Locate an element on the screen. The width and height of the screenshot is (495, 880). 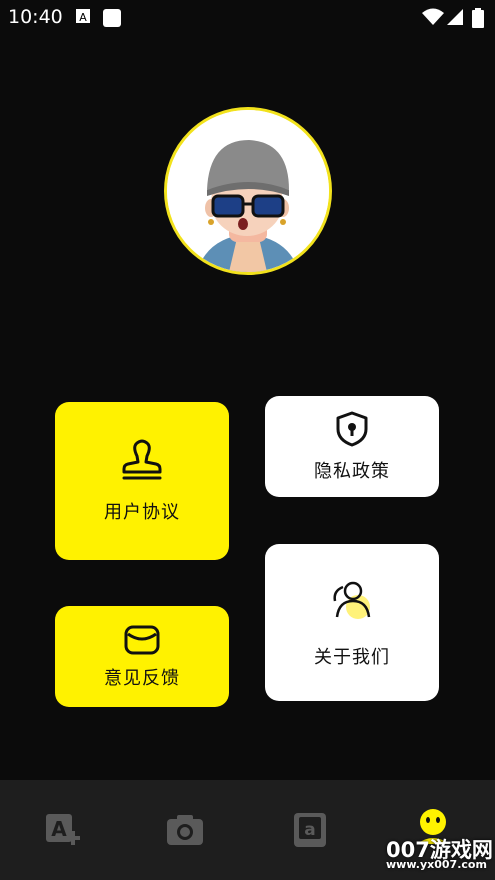
text-a-icon: A is located at coordinates (83, 16).